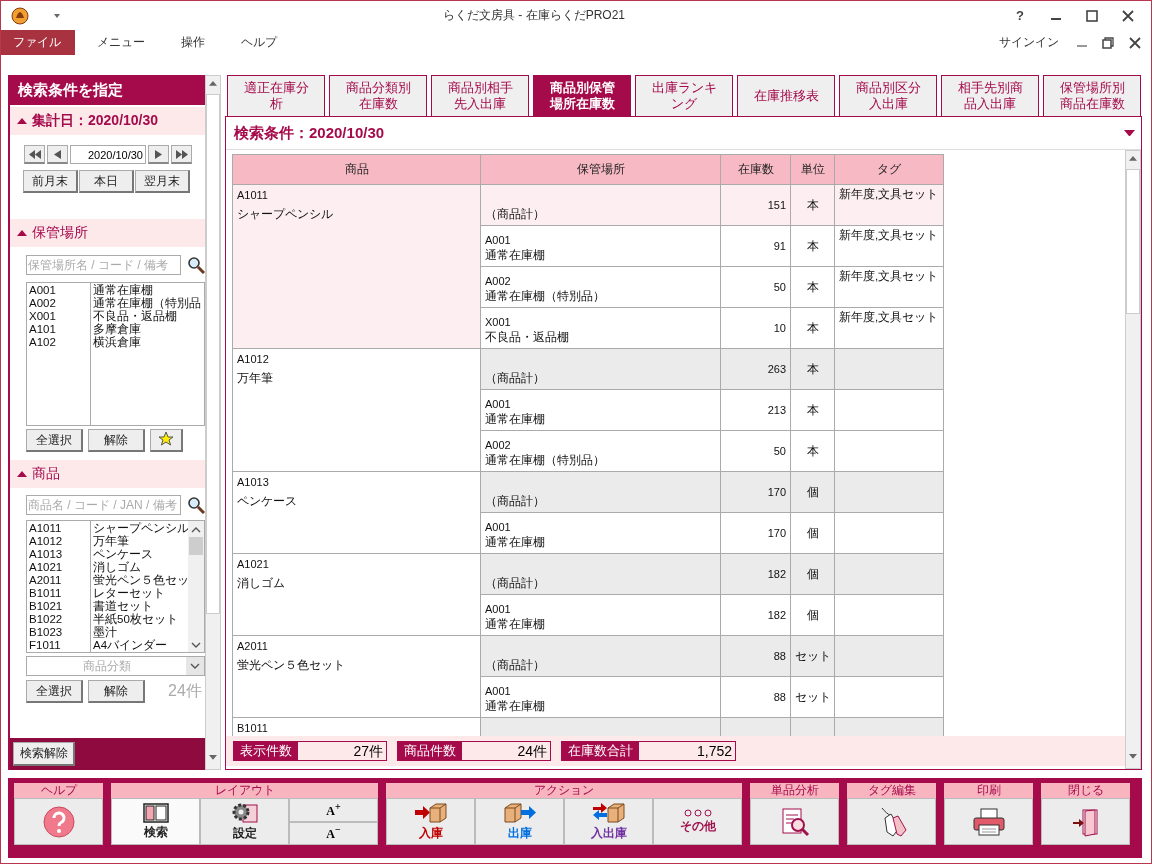 This screenshot has width=1152, height=864. I want to click on date-button: 前月末, so click(50, 181).